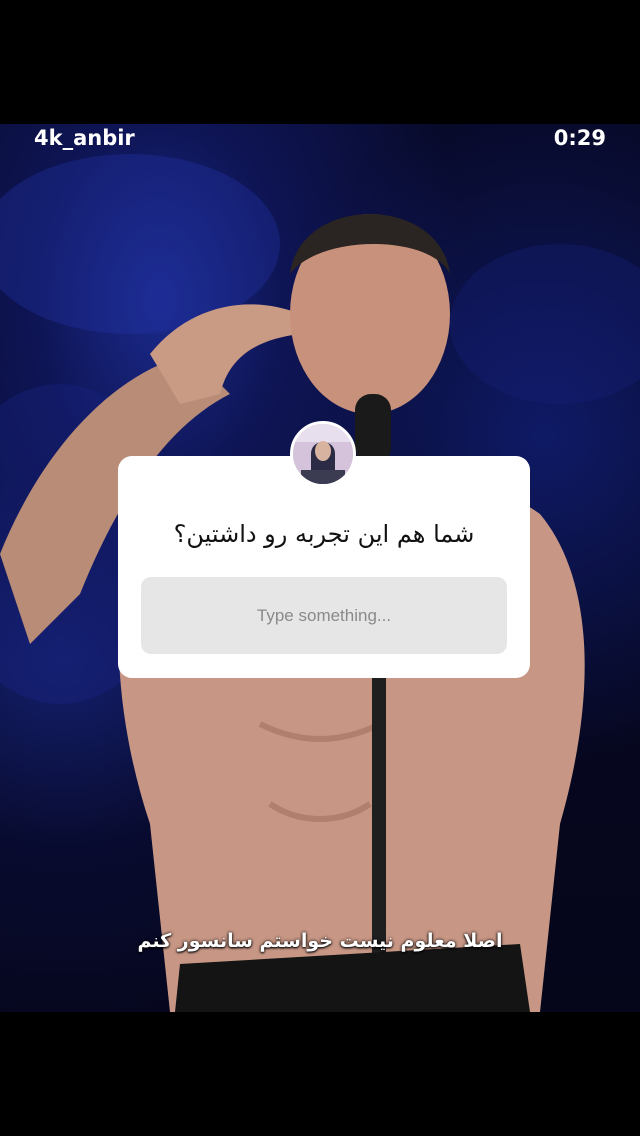 The width and height of the screenshot is (640, 1136). What do you see at coordinates (324, 534) in the screenshot?
I see `question-text: شما هم این تجربه رو داشتین؟` at bounding box center [324, 534].